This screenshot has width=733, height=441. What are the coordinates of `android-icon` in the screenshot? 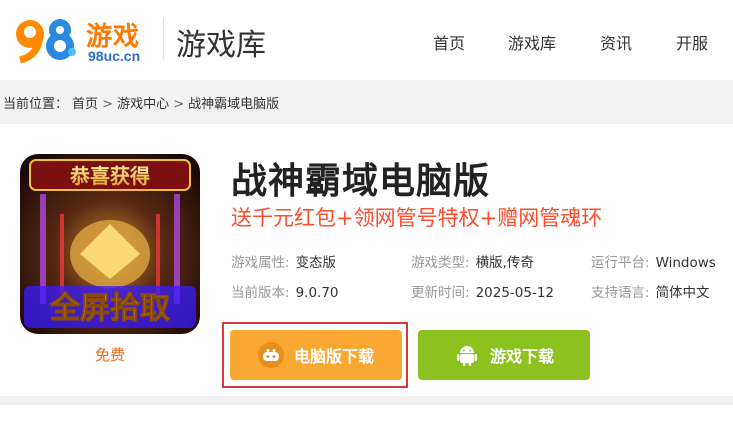 It's located at (467, 355).